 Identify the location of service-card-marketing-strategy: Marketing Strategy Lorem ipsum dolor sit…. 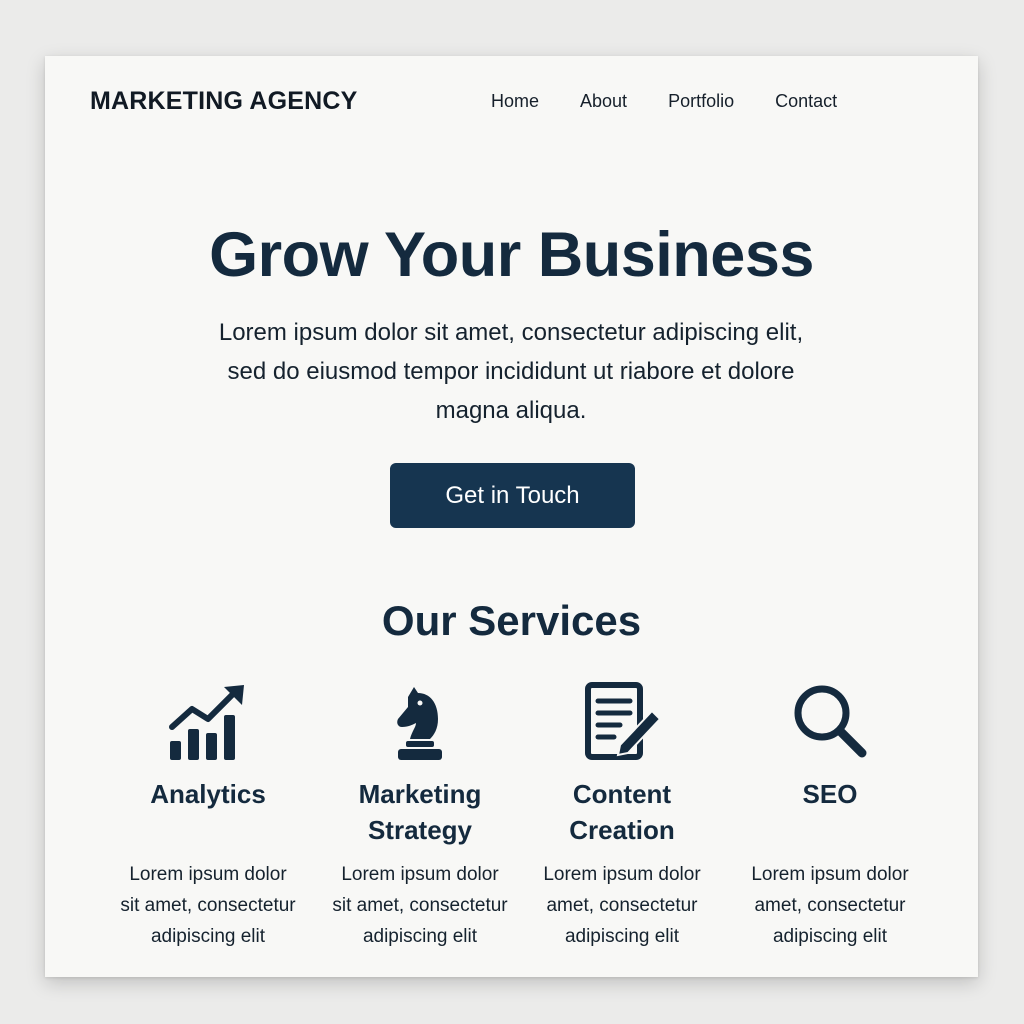
(420, 814).